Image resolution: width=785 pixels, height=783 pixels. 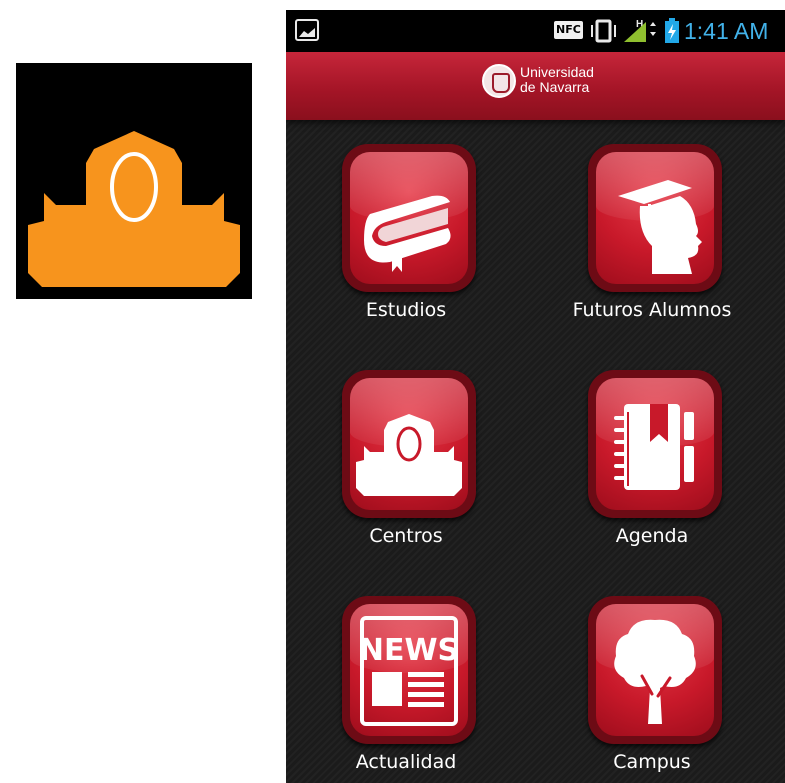 What do you see at coordinates (307, 30) in the screenshot?
I see `image-notification-icon` at bounding box center [307, 30].